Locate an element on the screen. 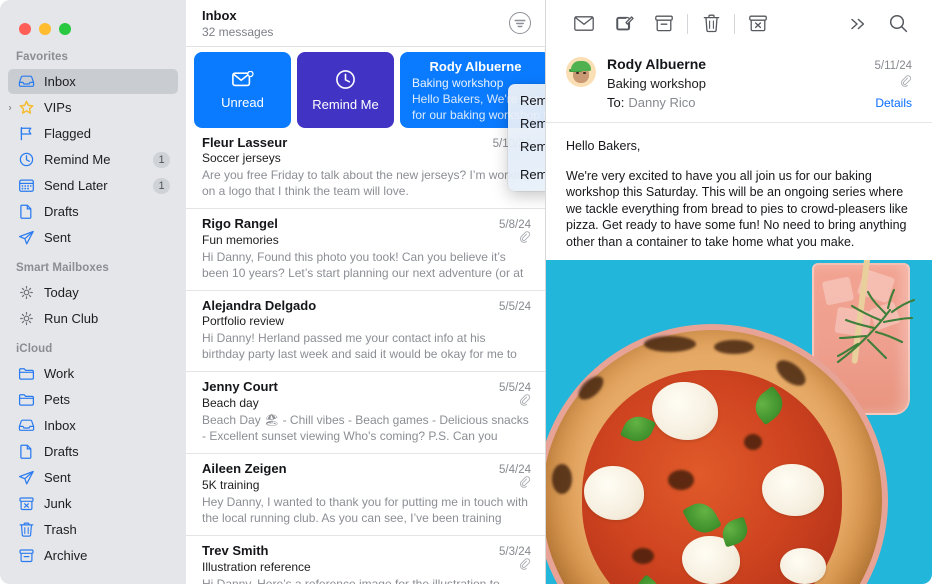  sidebar-item-trash: Trash is located at coordinates (93, 529).